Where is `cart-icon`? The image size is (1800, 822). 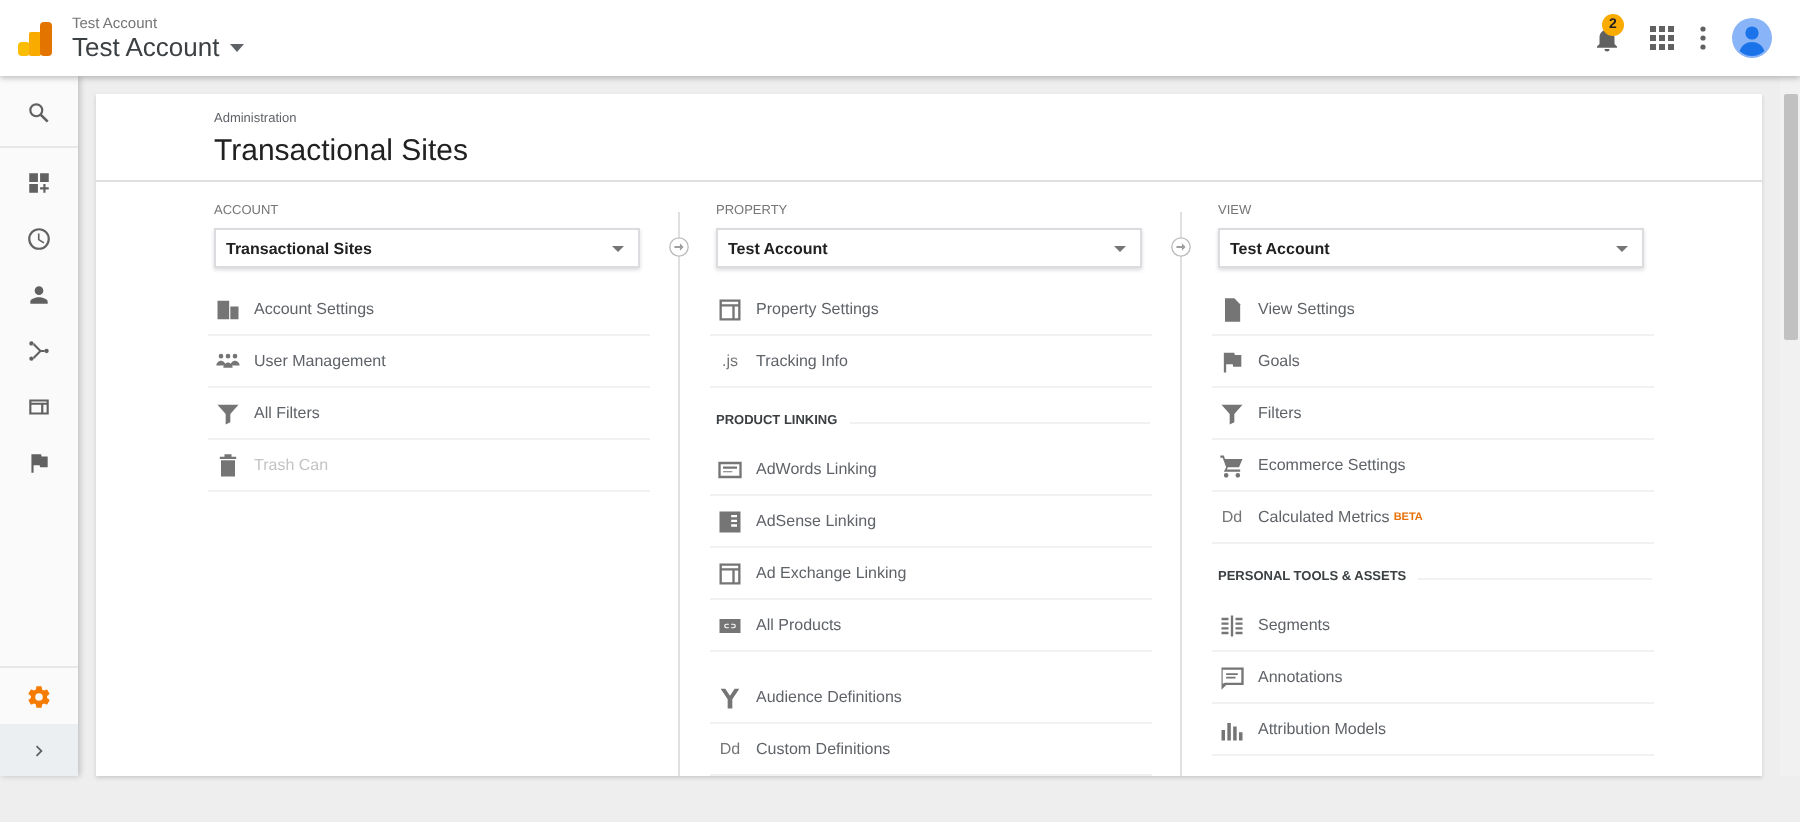 cart-icon is located at coordinates (1232, 465).